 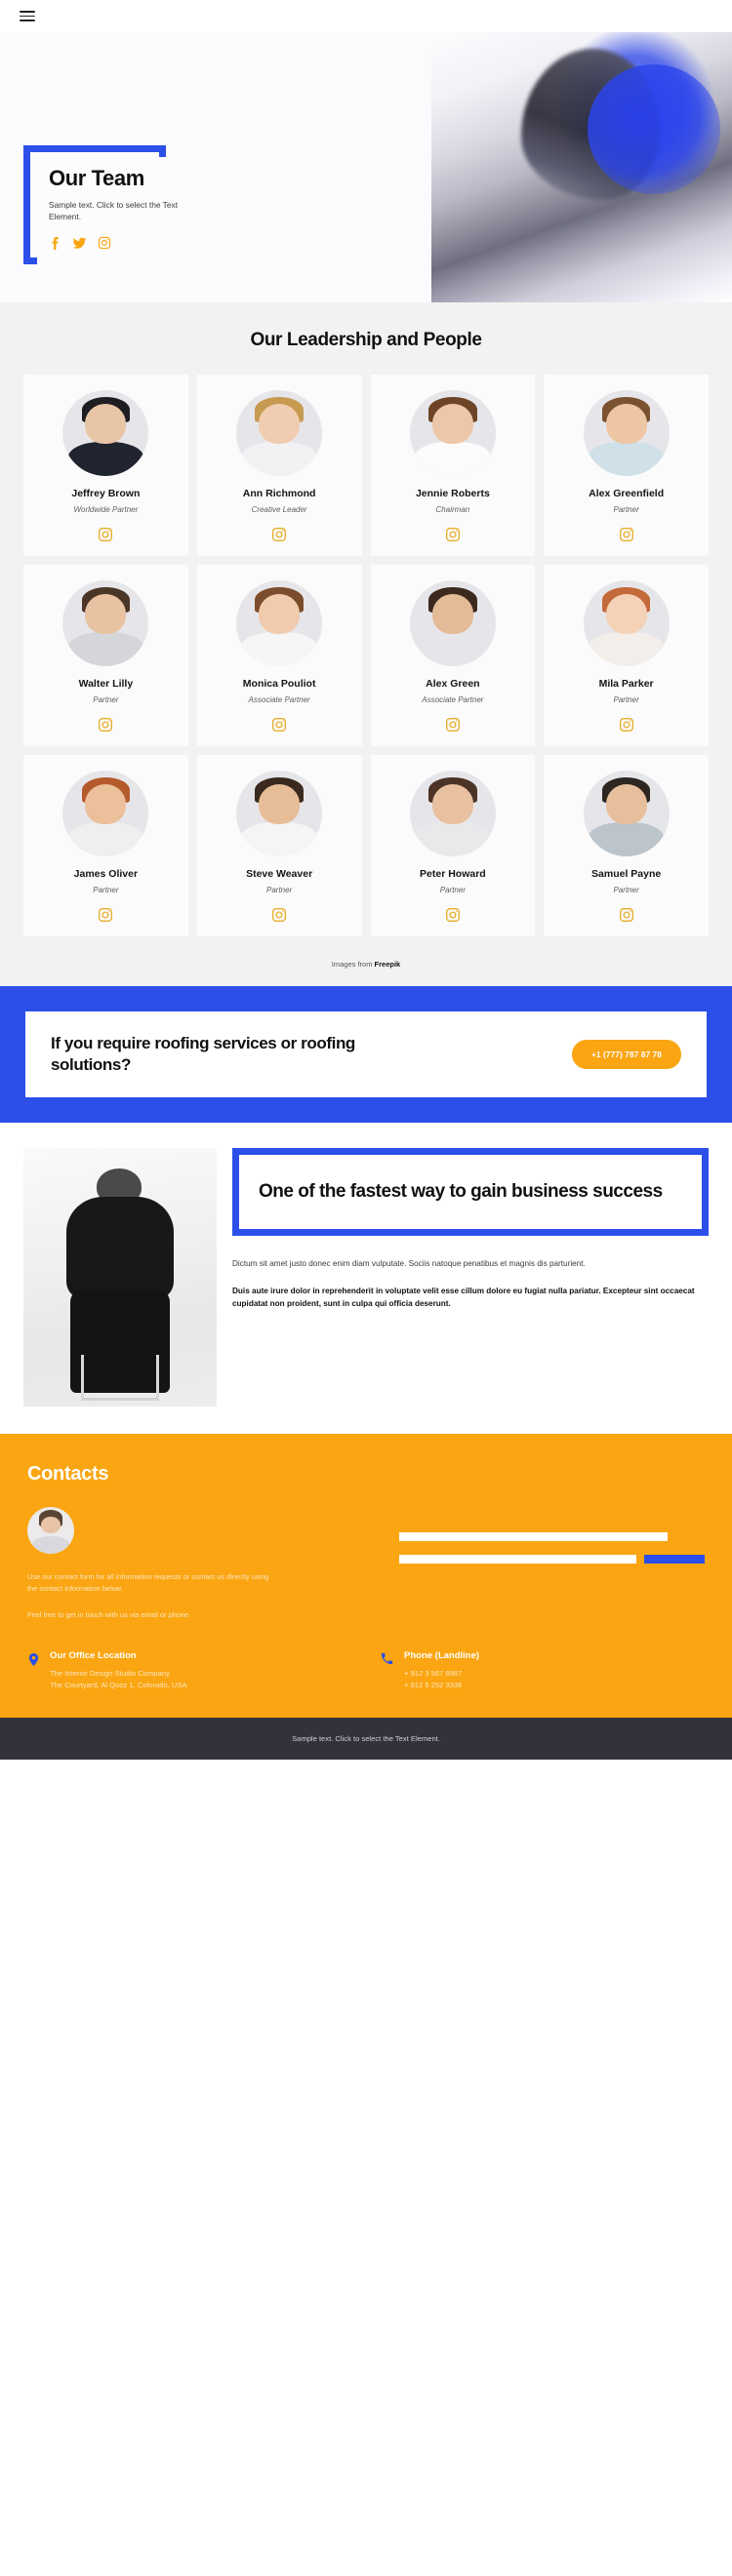 I want to click on team-member-card: Walter Lilly Partner, so click(x=105, y=655).